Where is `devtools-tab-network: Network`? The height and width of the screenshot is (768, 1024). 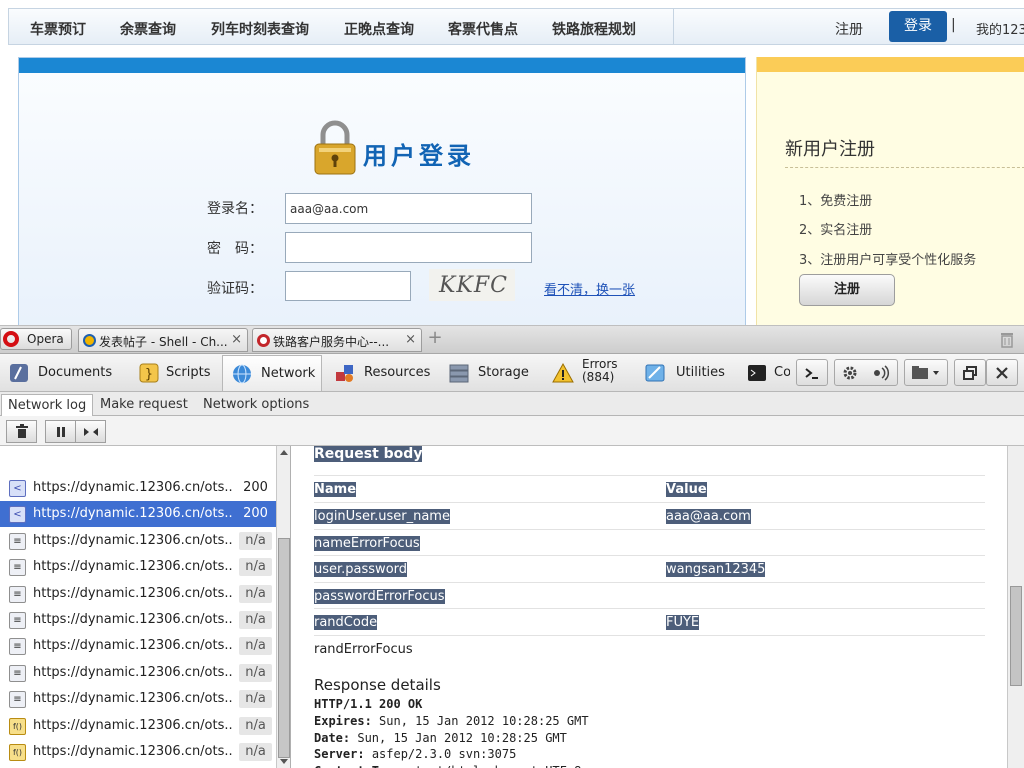 devtools-tab-network: Network is located at coordinates (272, 373).